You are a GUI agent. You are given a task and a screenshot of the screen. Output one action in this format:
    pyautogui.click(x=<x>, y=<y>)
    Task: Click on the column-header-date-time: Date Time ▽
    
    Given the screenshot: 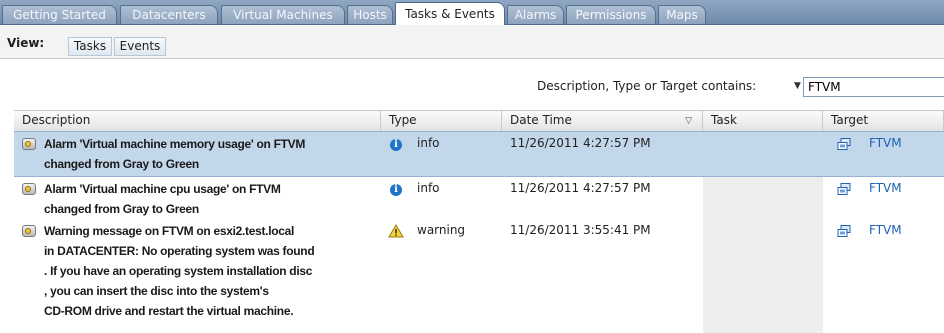 What is the action you would take?
    pyautogui.click(x=602, y=121)
    